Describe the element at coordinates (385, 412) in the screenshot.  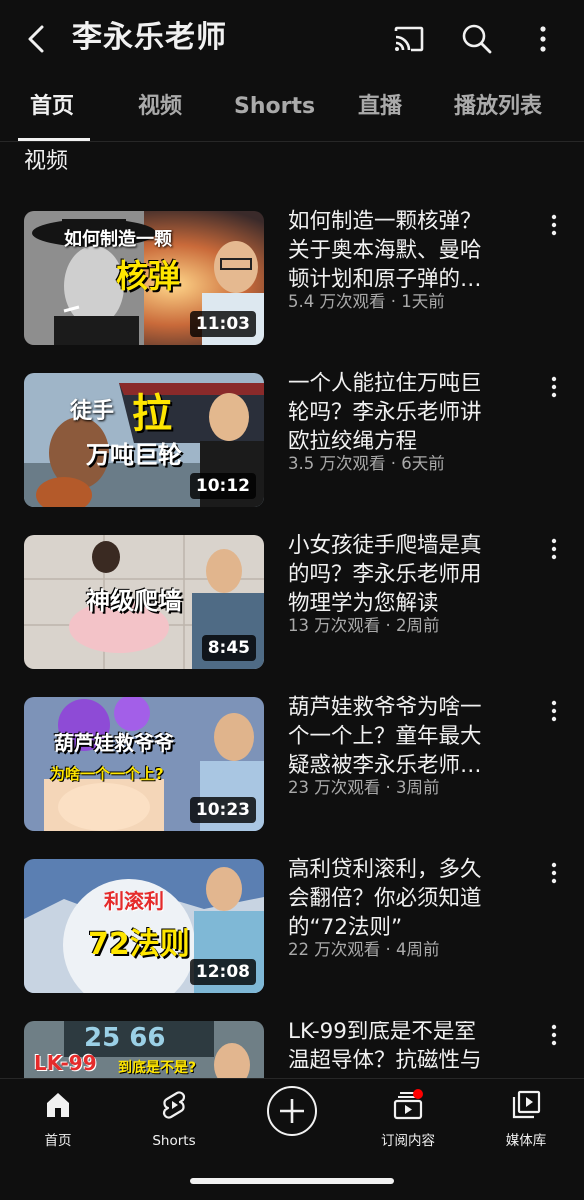
I see `video-title-line: 轮吗？李永乐老师讲` at that location.